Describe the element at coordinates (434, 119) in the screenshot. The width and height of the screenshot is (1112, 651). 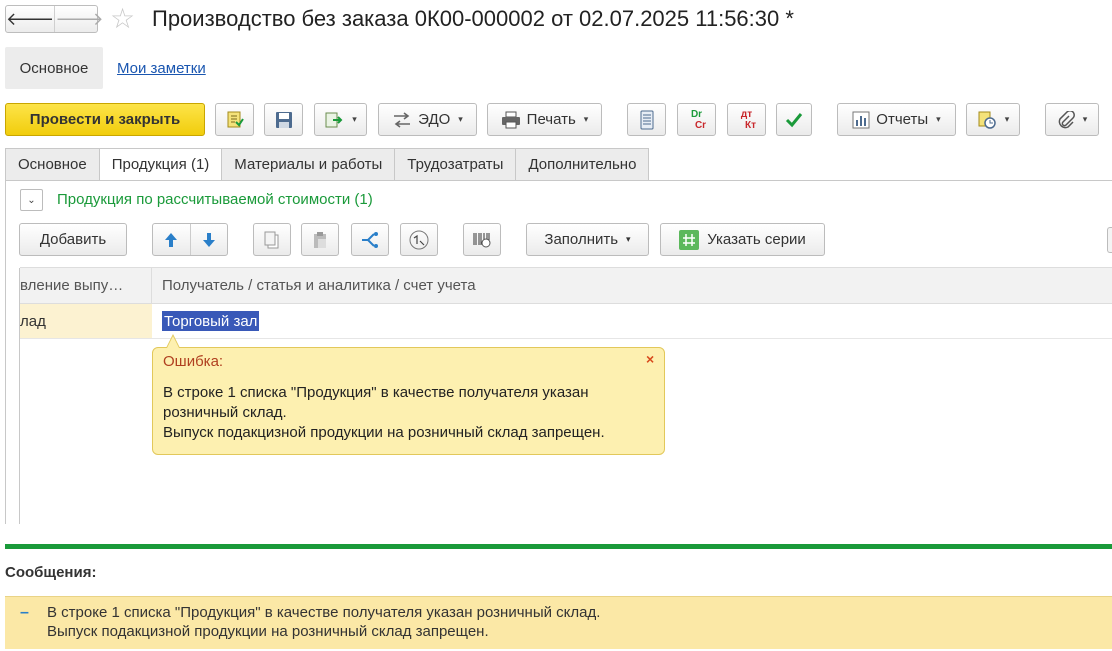
I see `edo-label: ЭДО` at that location.